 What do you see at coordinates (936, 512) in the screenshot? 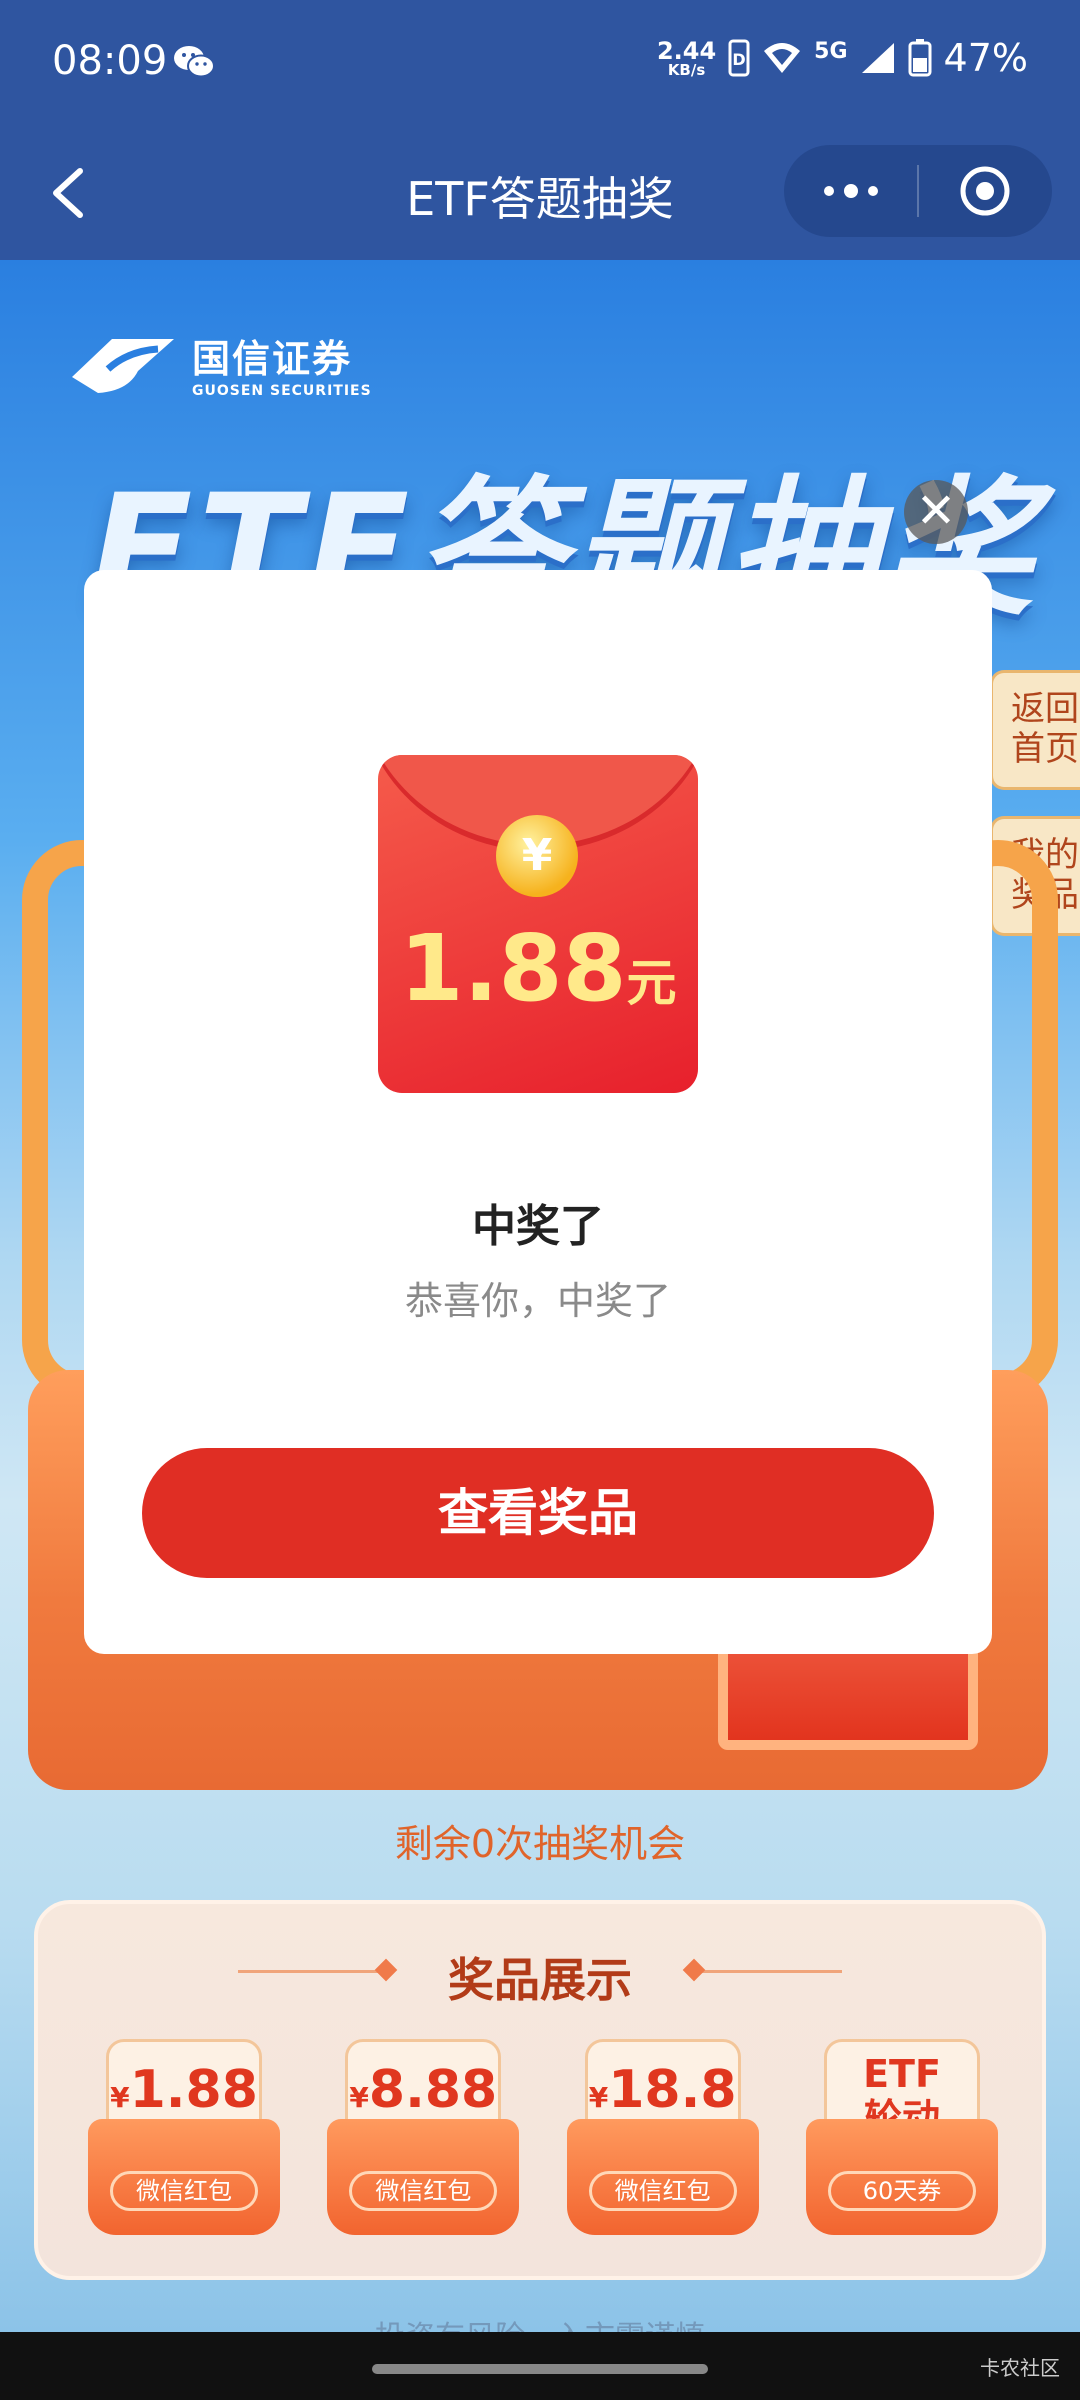
I see `close-modal-button: ✕` at bounding box center [936, 512].